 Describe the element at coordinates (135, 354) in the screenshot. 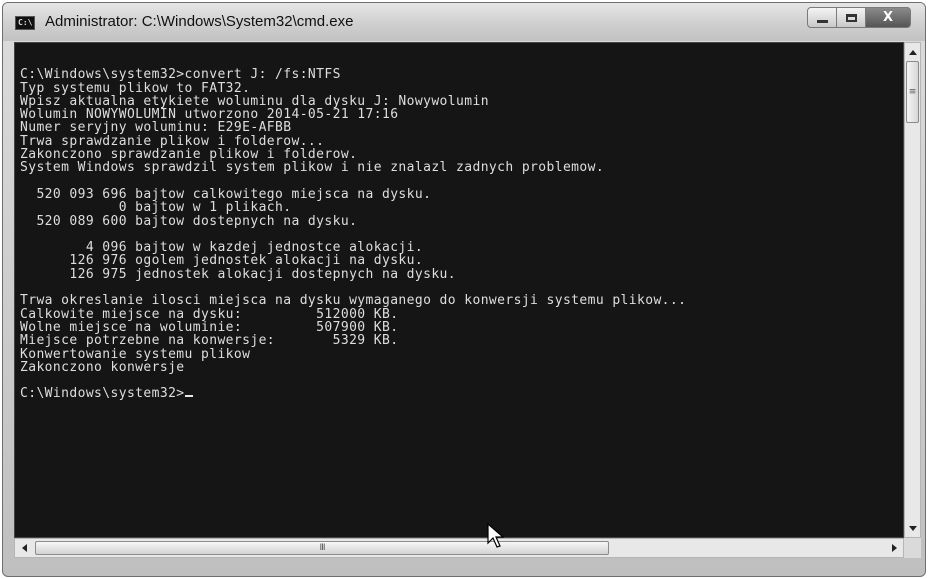

I see `console-line: Konwertowanie systemu plikow` at that location.